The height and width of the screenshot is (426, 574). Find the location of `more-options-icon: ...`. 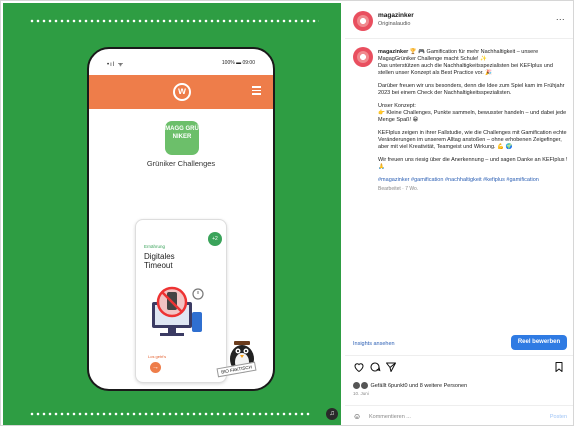

more-options-icon: ... is located at coordinates (560, 17).